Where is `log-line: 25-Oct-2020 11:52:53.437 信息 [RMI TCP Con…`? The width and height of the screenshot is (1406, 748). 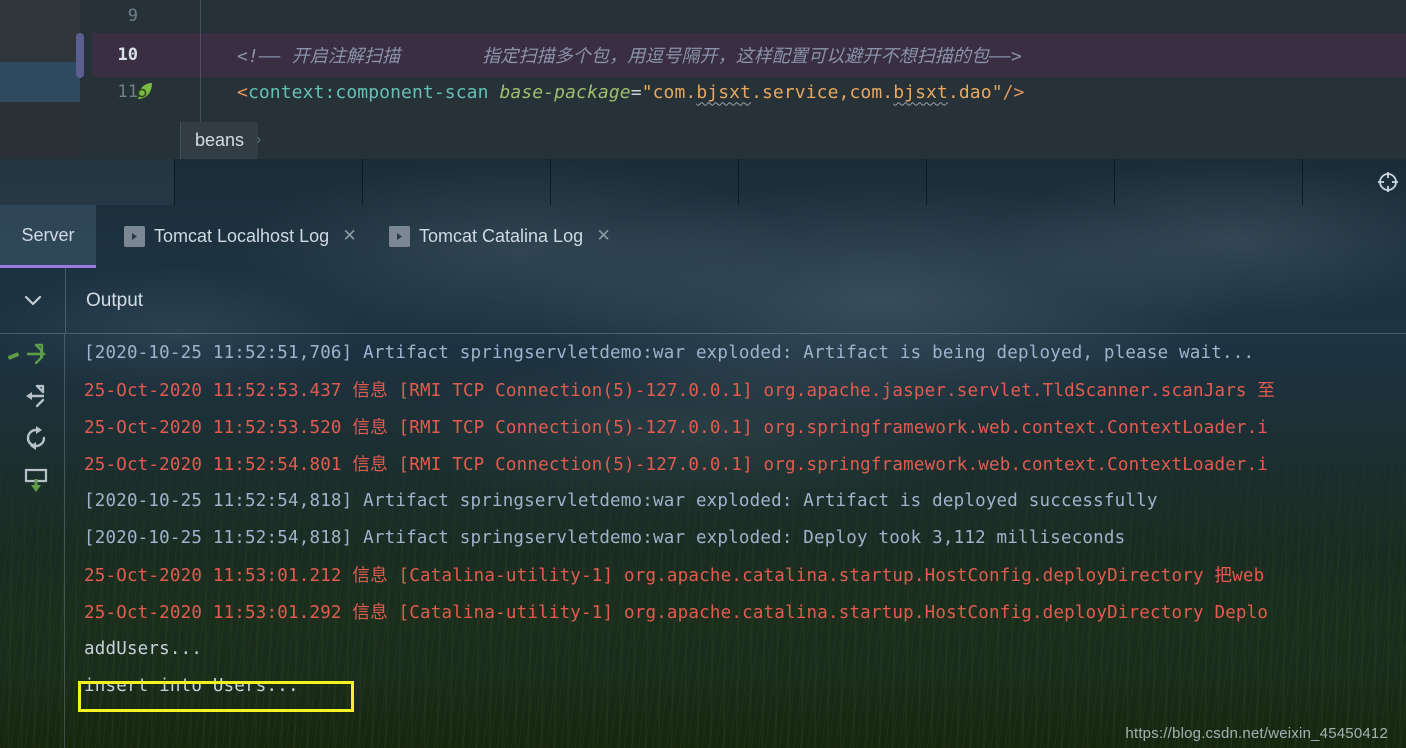 log-line: 25-Oct-2020 11:52:53.437 信息 [RMI TCP Con… is located at coordinates (680, 391).